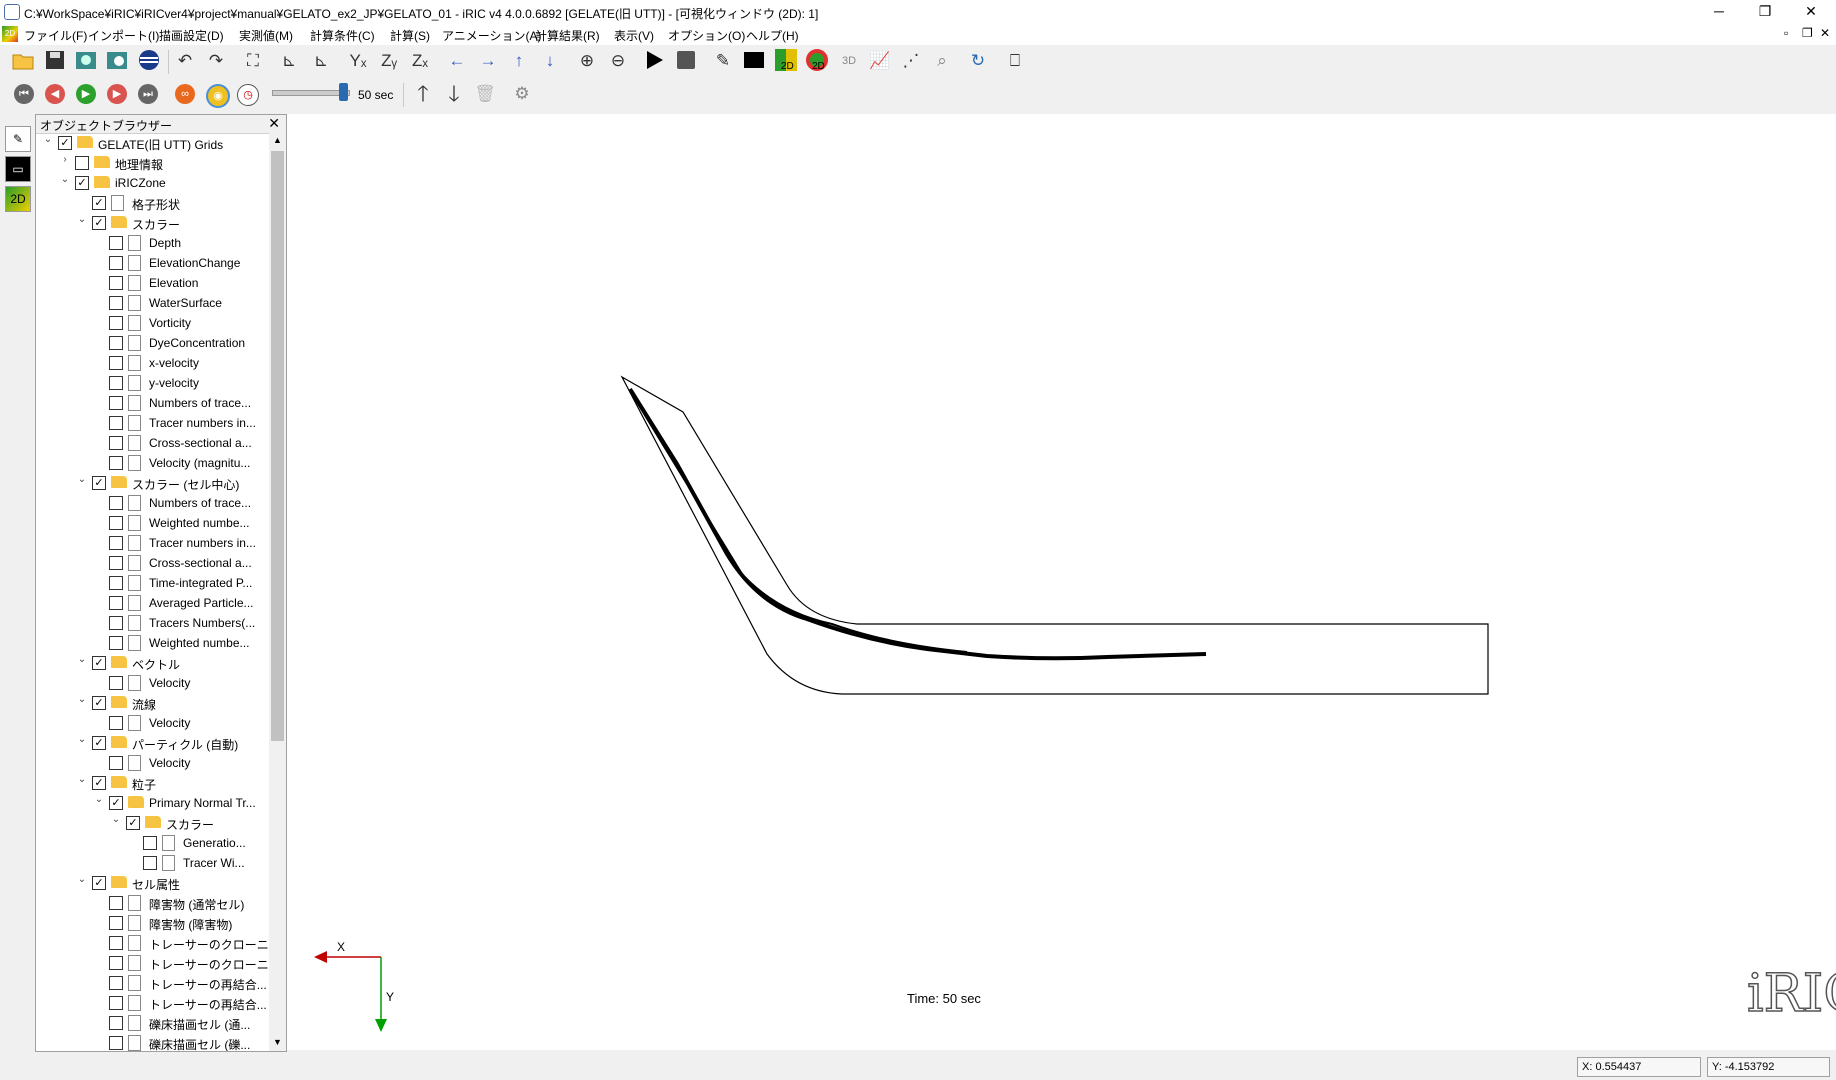 Image resolution: width=1836 pixels, height=1080 pixels. I want to click on animation-slider, so click(311, 92).